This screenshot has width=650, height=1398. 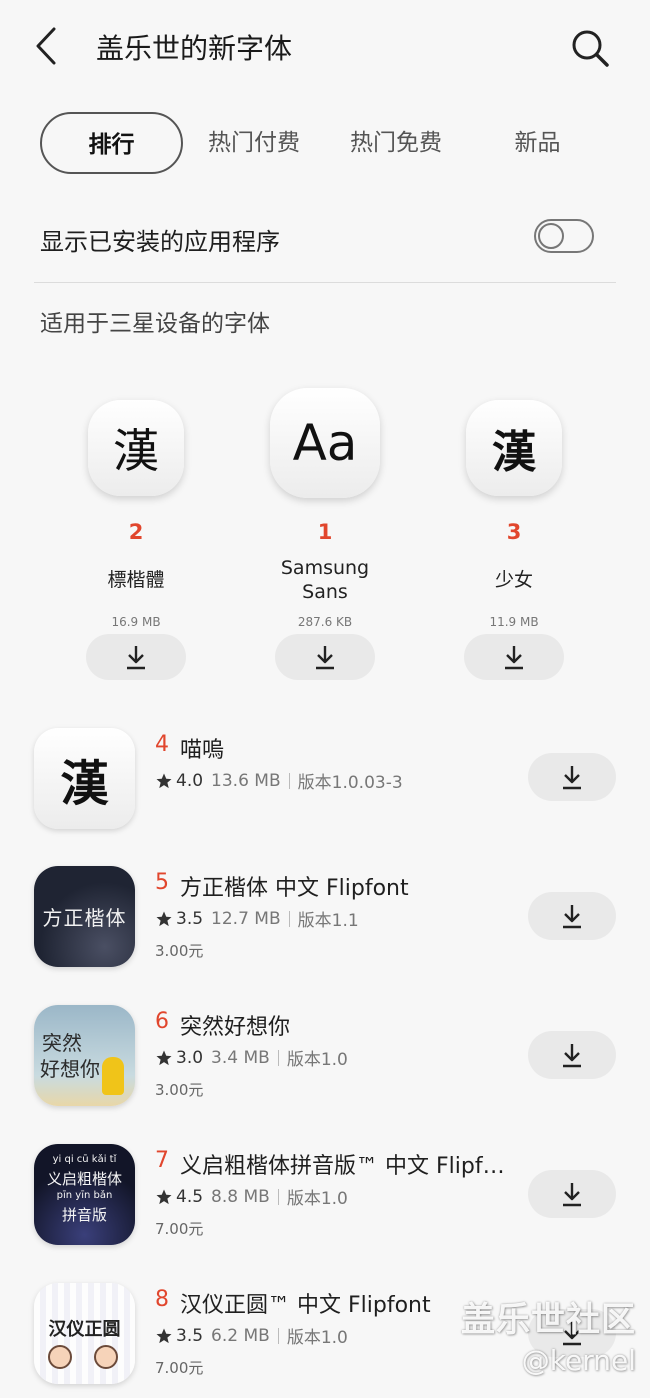 I want to click on search-button, so click(x=590, y=48).